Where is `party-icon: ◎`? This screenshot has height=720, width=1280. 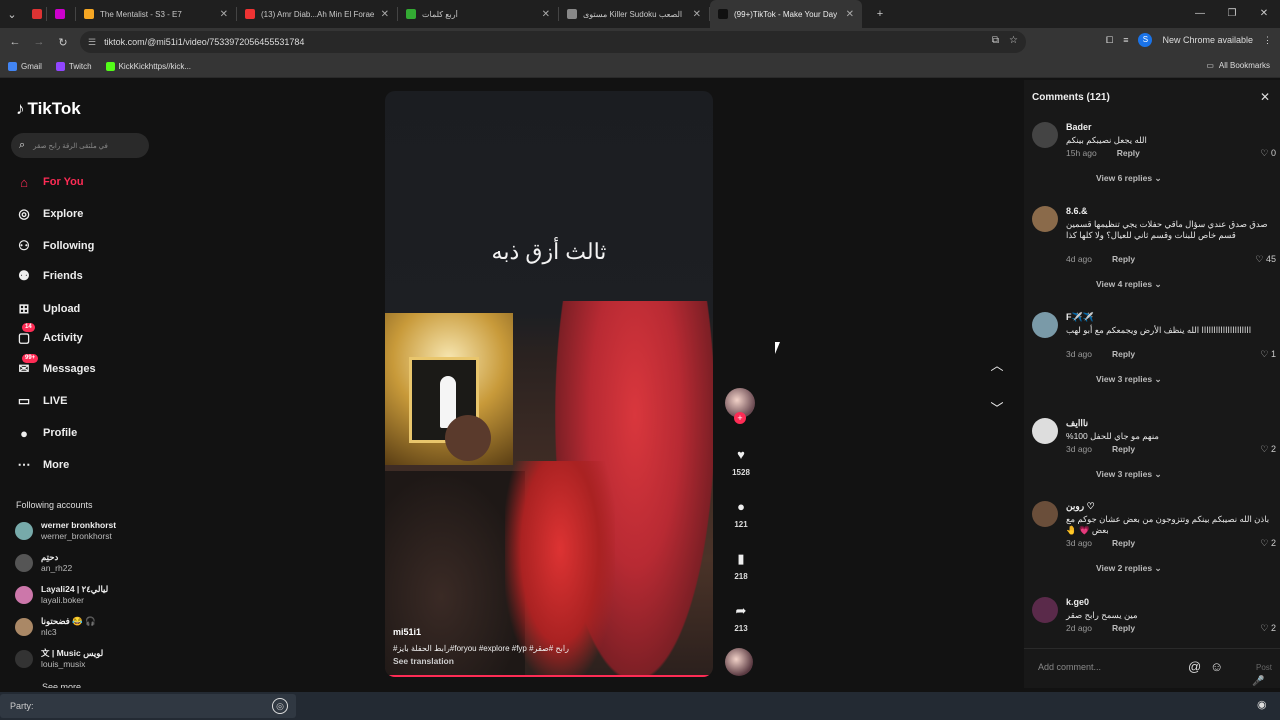 party-icon: ◎ is located at coordinates (280, 706).